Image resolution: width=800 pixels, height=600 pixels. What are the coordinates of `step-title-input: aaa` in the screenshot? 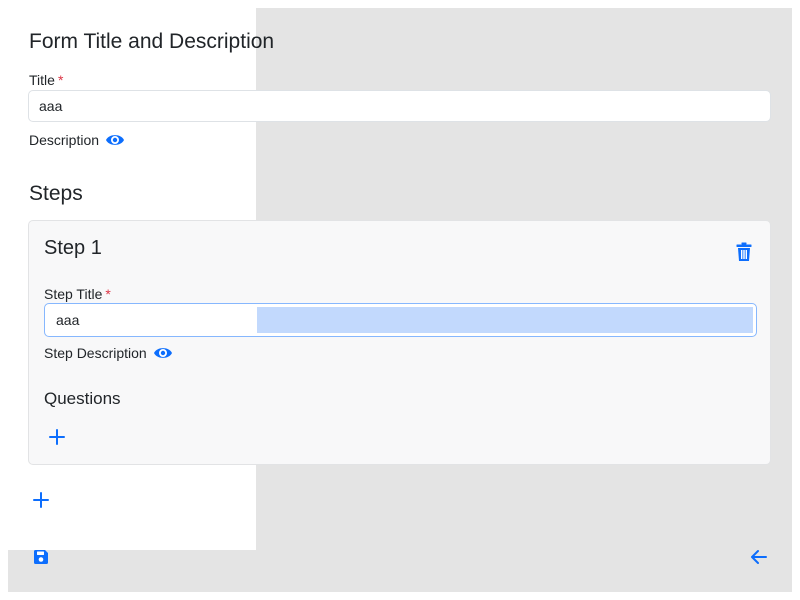 It's located at (400, 320).